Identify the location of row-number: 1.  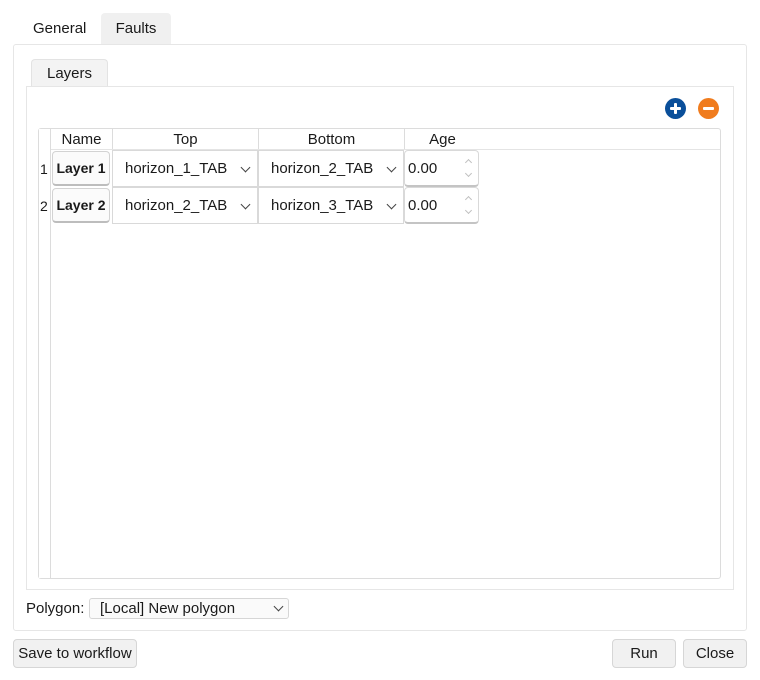
(44, 169).